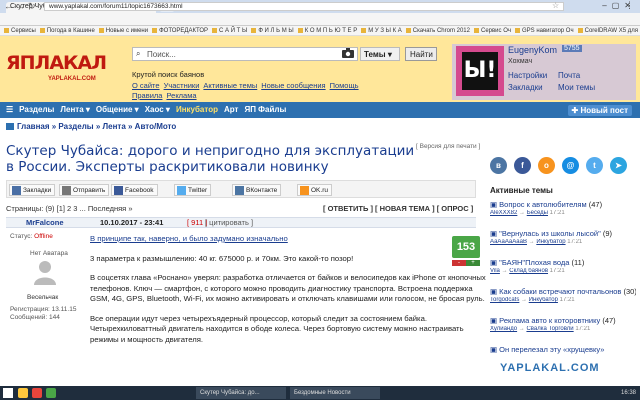 The image size is (640, 400). What do you see at coordinates (503, 329) in the screenshot?
I see `topic-author: Хулиандо` at bounding box center [503, 329].